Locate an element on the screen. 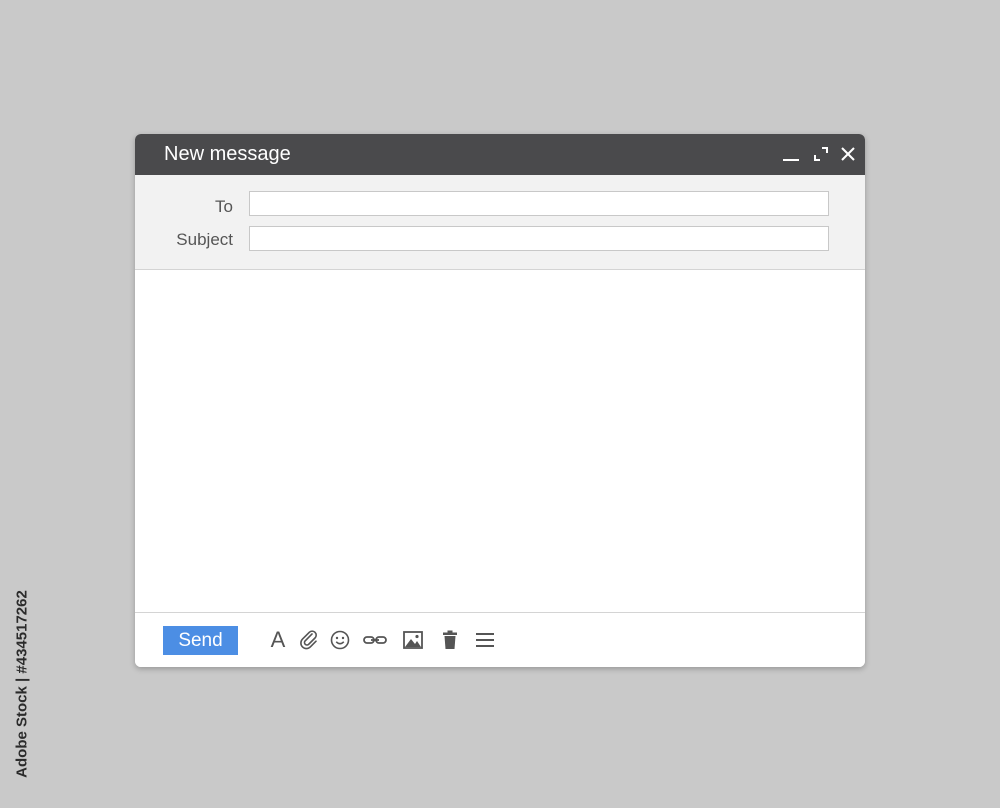  more-options-icon is located at coordinates (485, 640).